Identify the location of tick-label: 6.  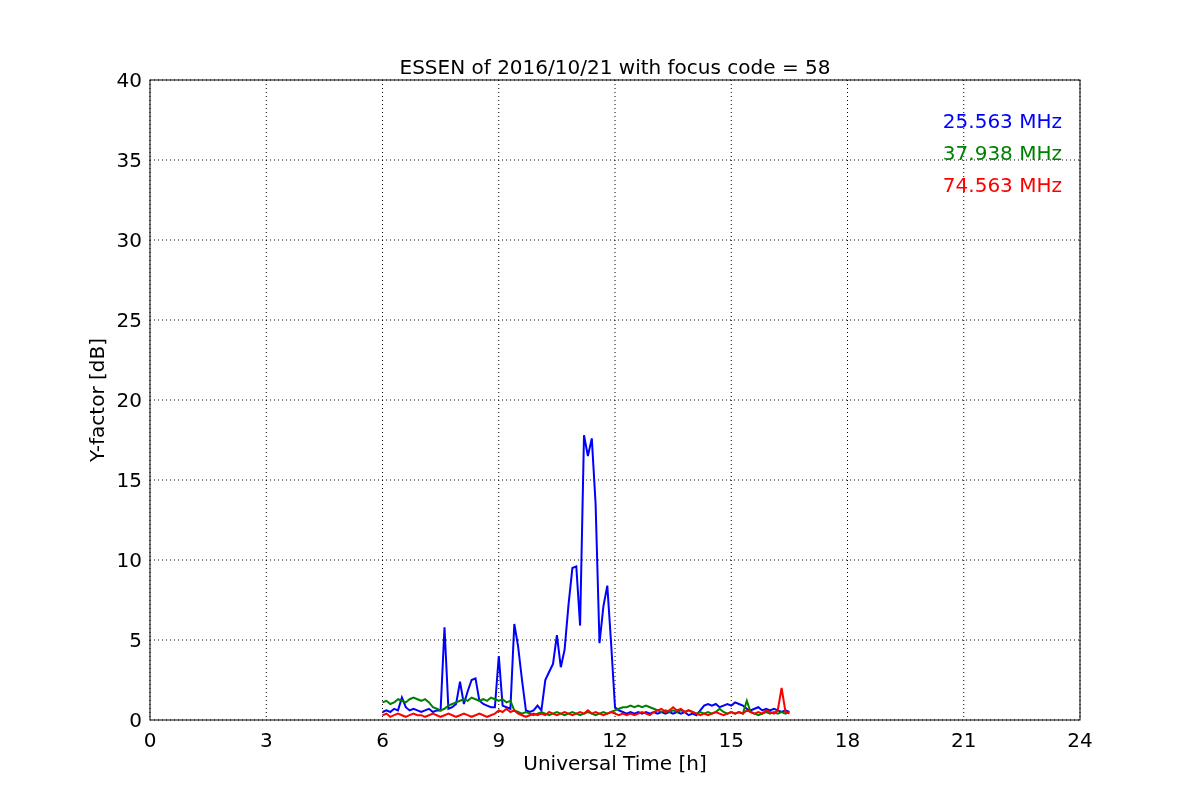
(382, 740).